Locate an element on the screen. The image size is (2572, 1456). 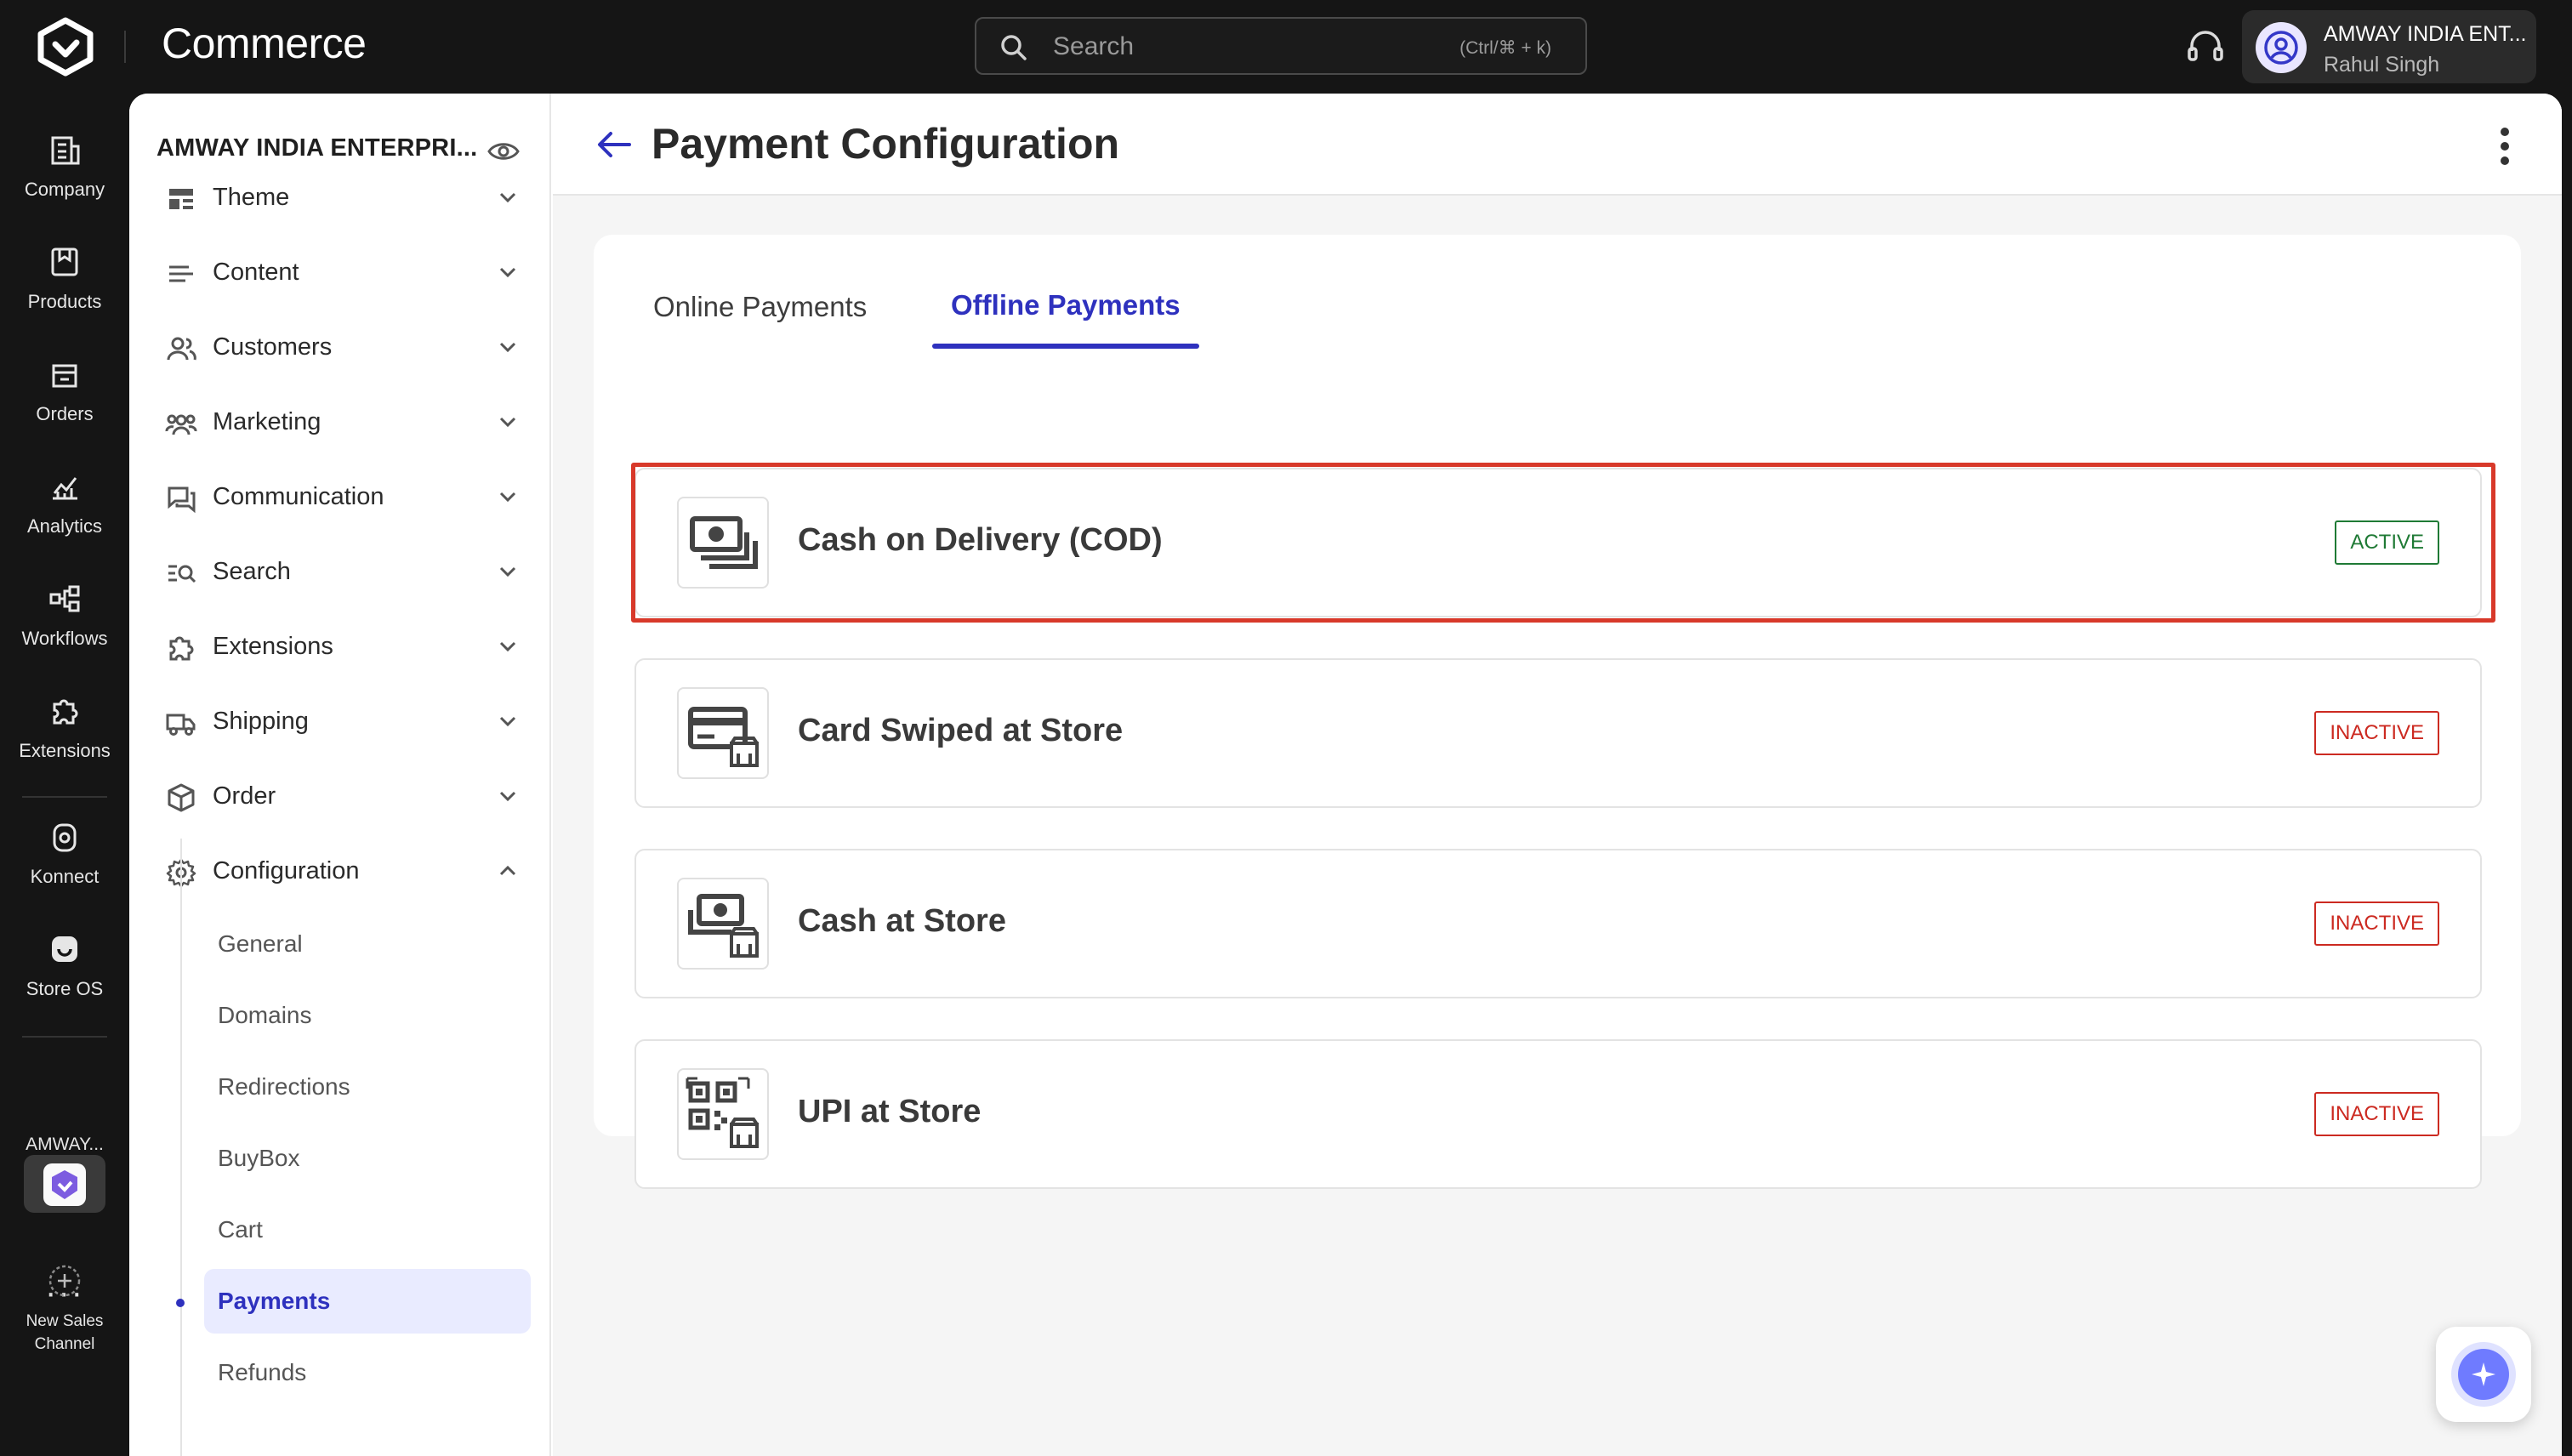
package-icon is located at coordinates (182, 797).